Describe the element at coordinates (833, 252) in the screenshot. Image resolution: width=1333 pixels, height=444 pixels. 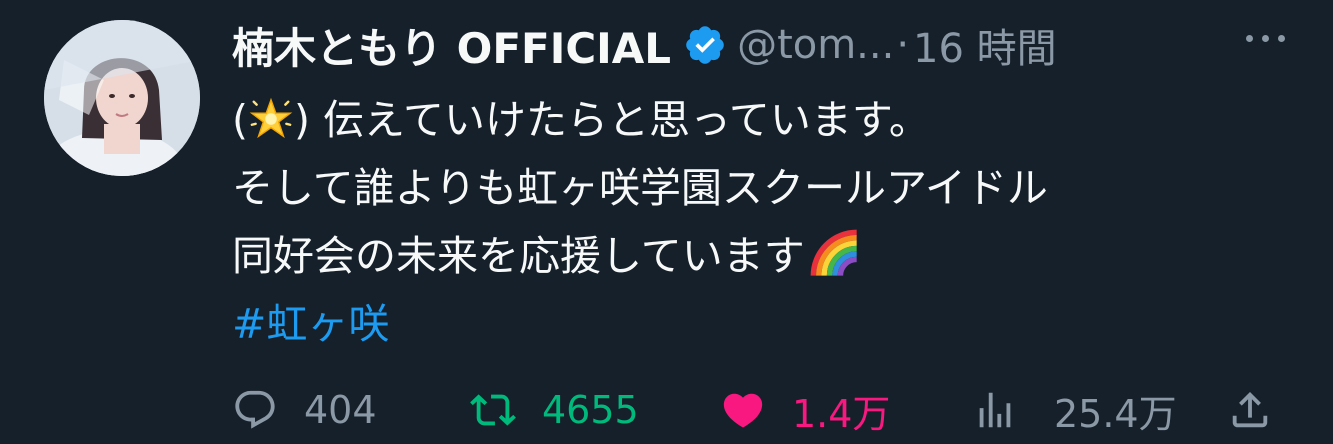
I see `rainbow-emoji` at that location.